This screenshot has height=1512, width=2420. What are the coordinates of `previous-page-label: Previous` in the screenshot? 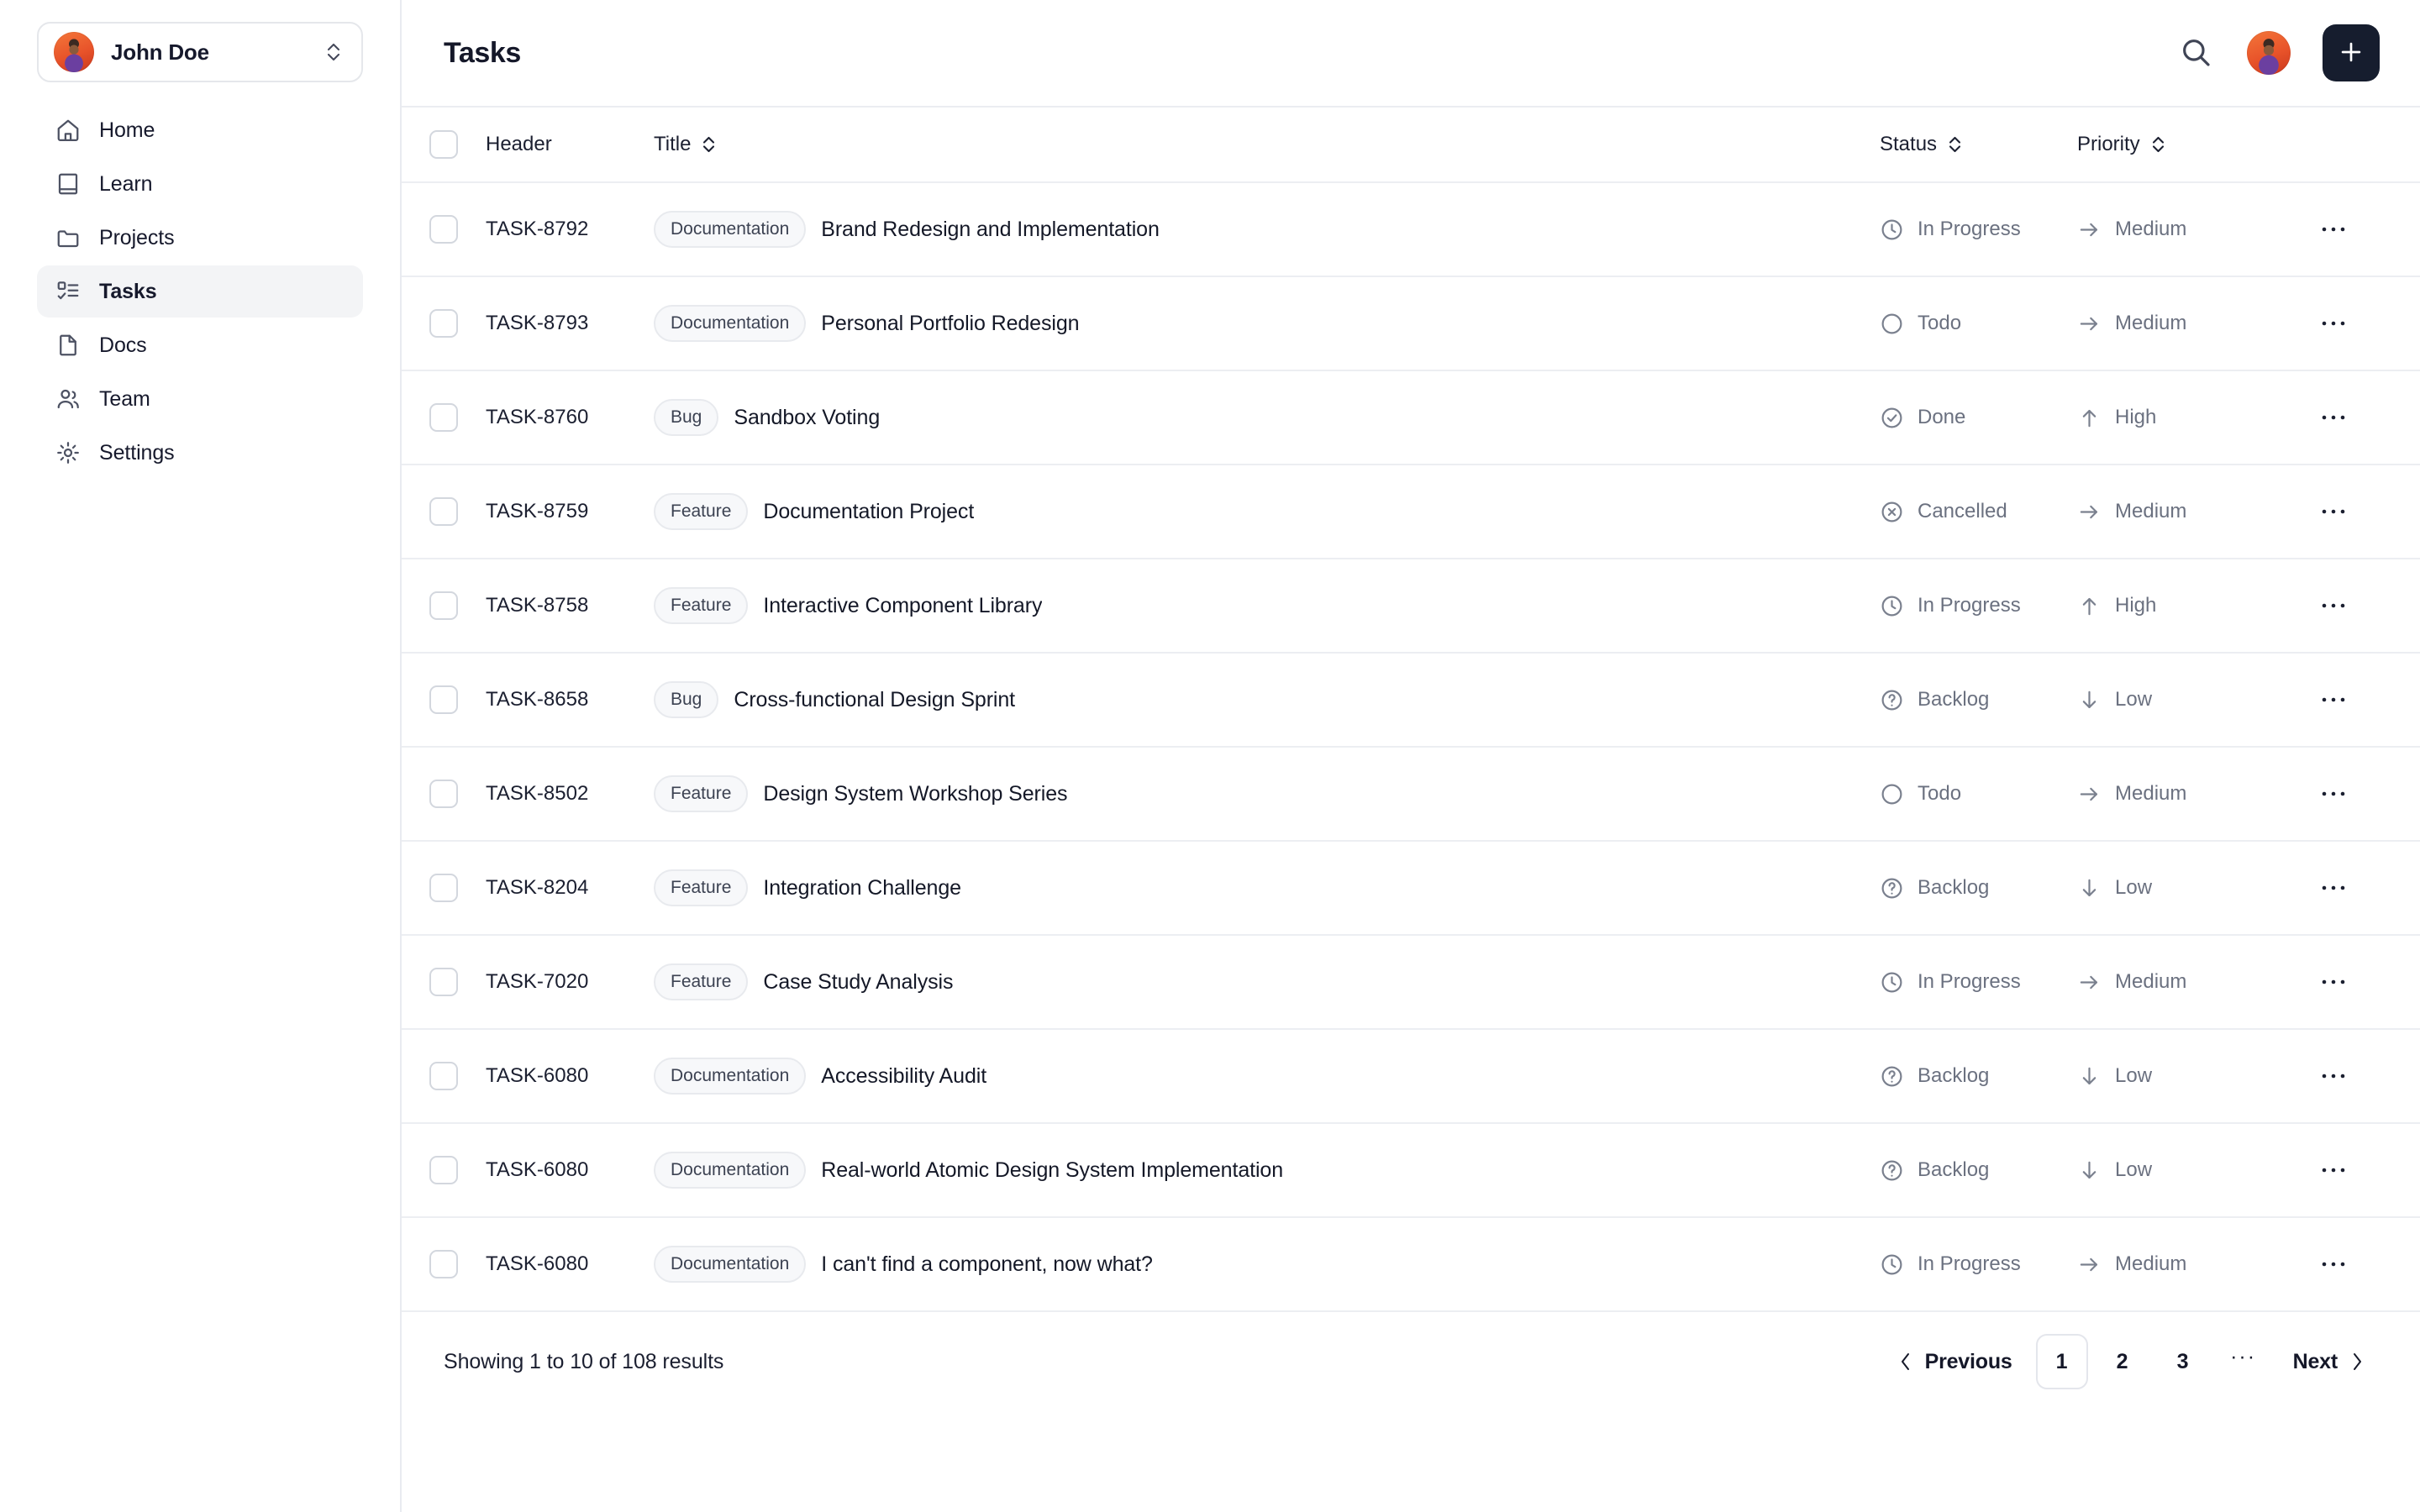 It's located at (1968, 1361).